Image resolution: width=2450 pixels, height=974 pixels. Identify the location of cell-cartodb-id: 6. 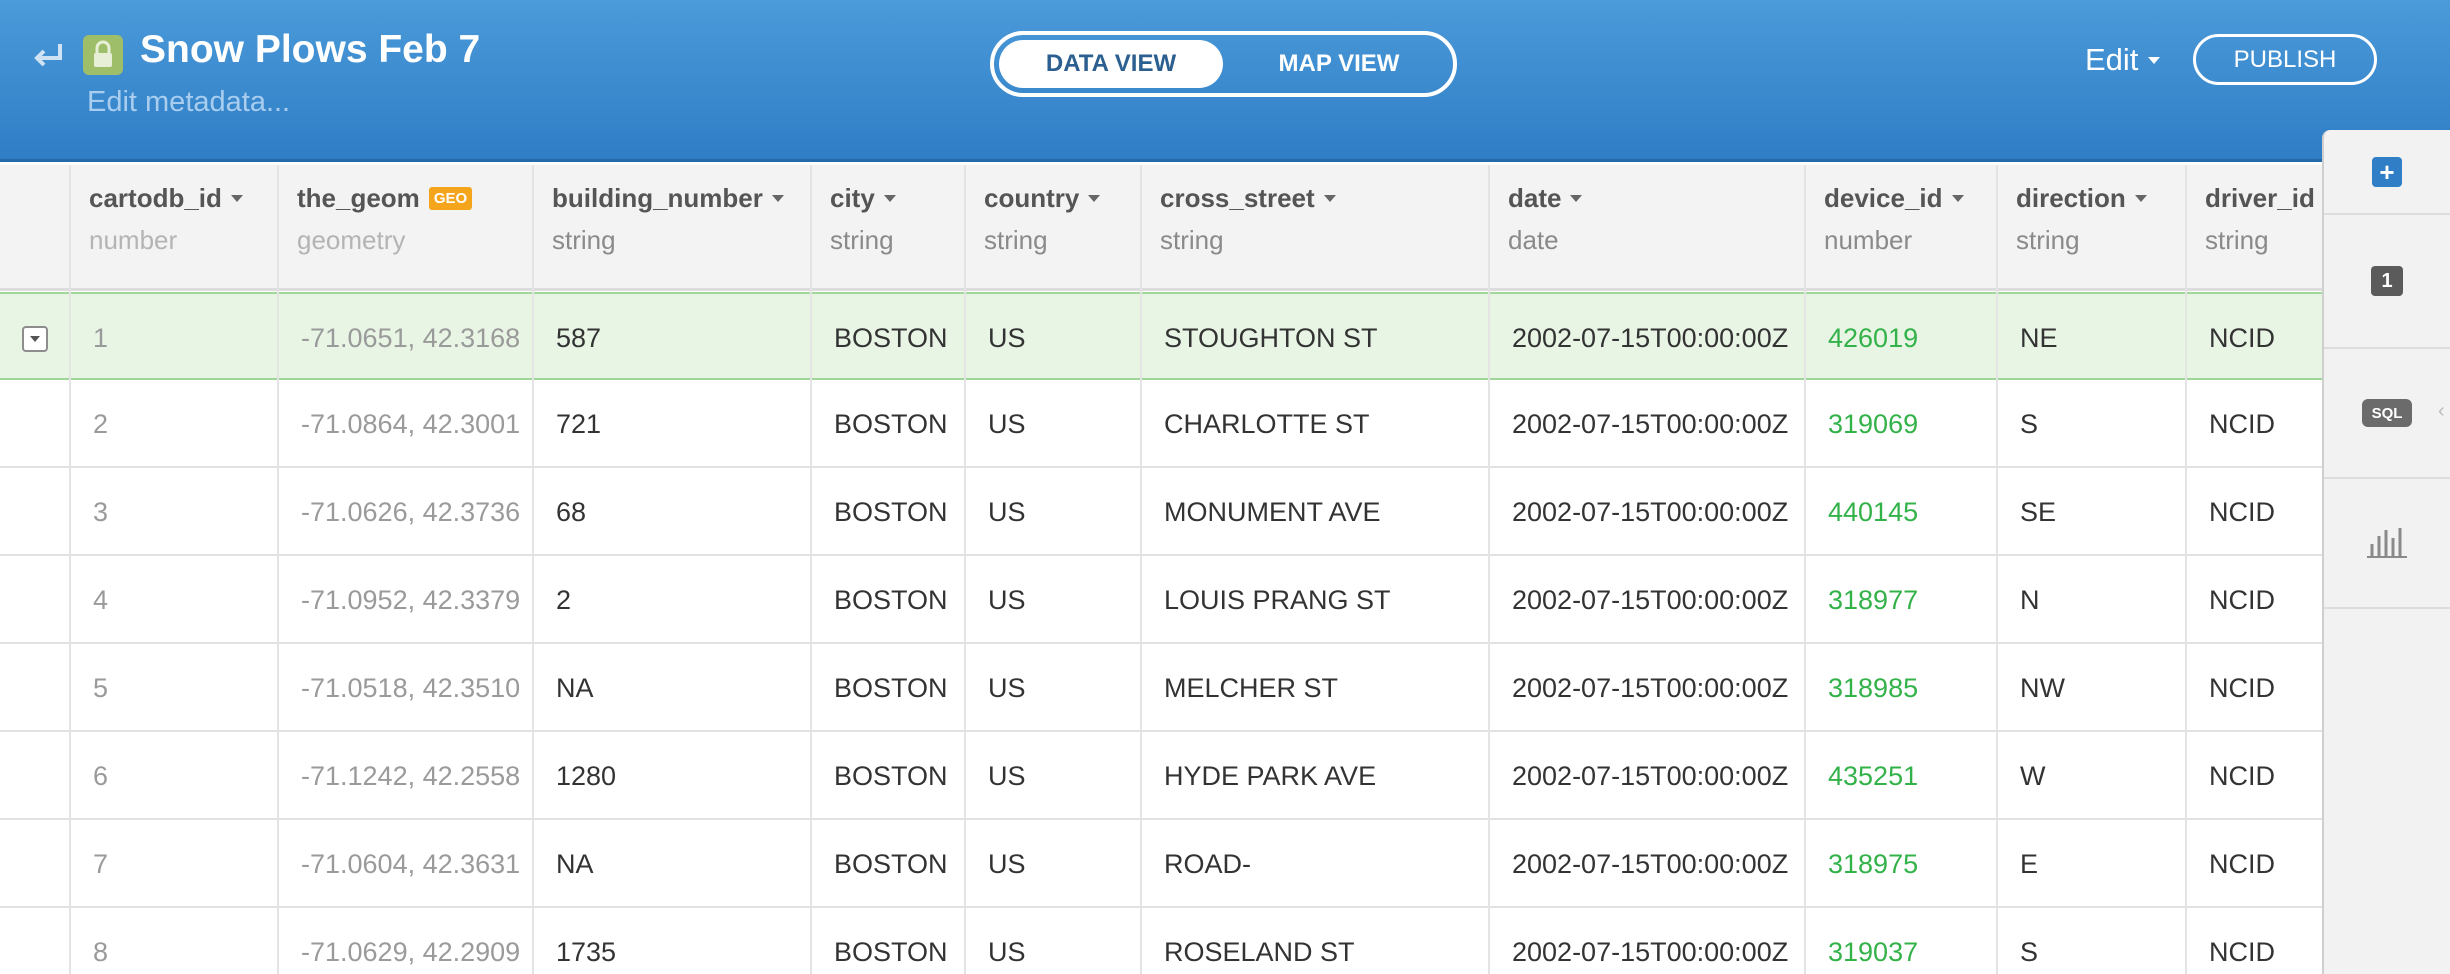
(100, 776).